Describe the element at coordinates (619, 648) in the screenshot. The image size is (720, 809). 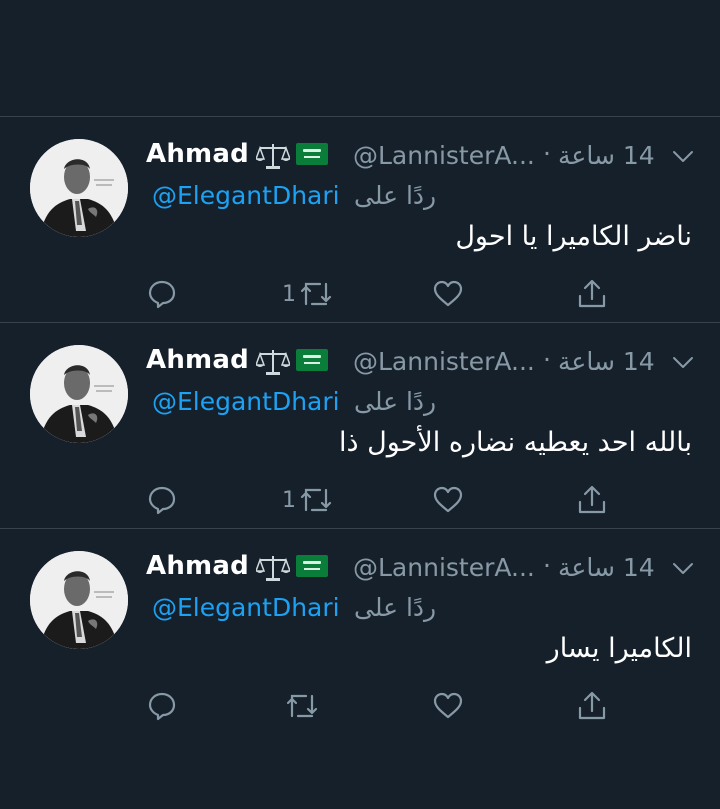
I see `tweet-text: الكاميرا يسار` at that location.